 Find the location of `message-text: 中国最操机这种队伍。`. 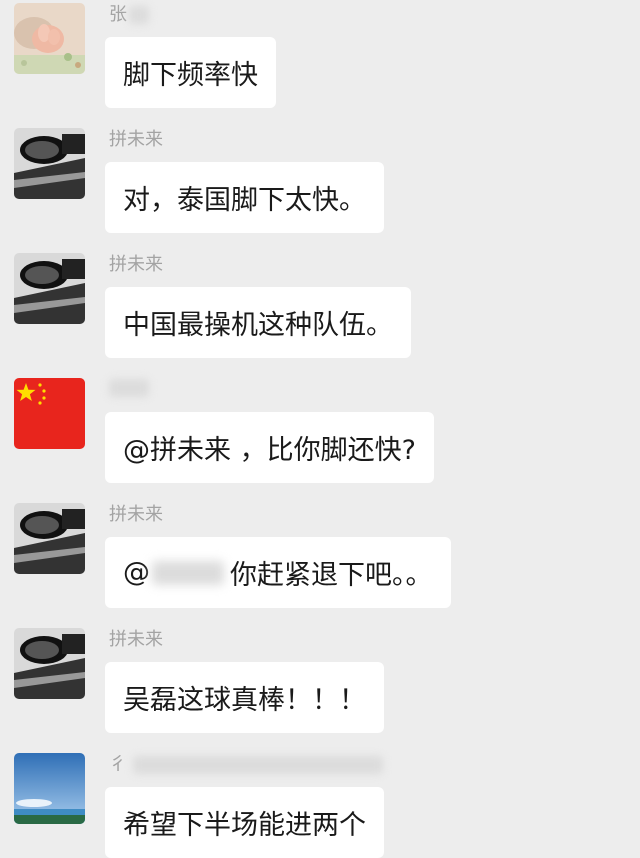

message-text: 中国最操机这种队伍。 is located at coordinates (258, 325).